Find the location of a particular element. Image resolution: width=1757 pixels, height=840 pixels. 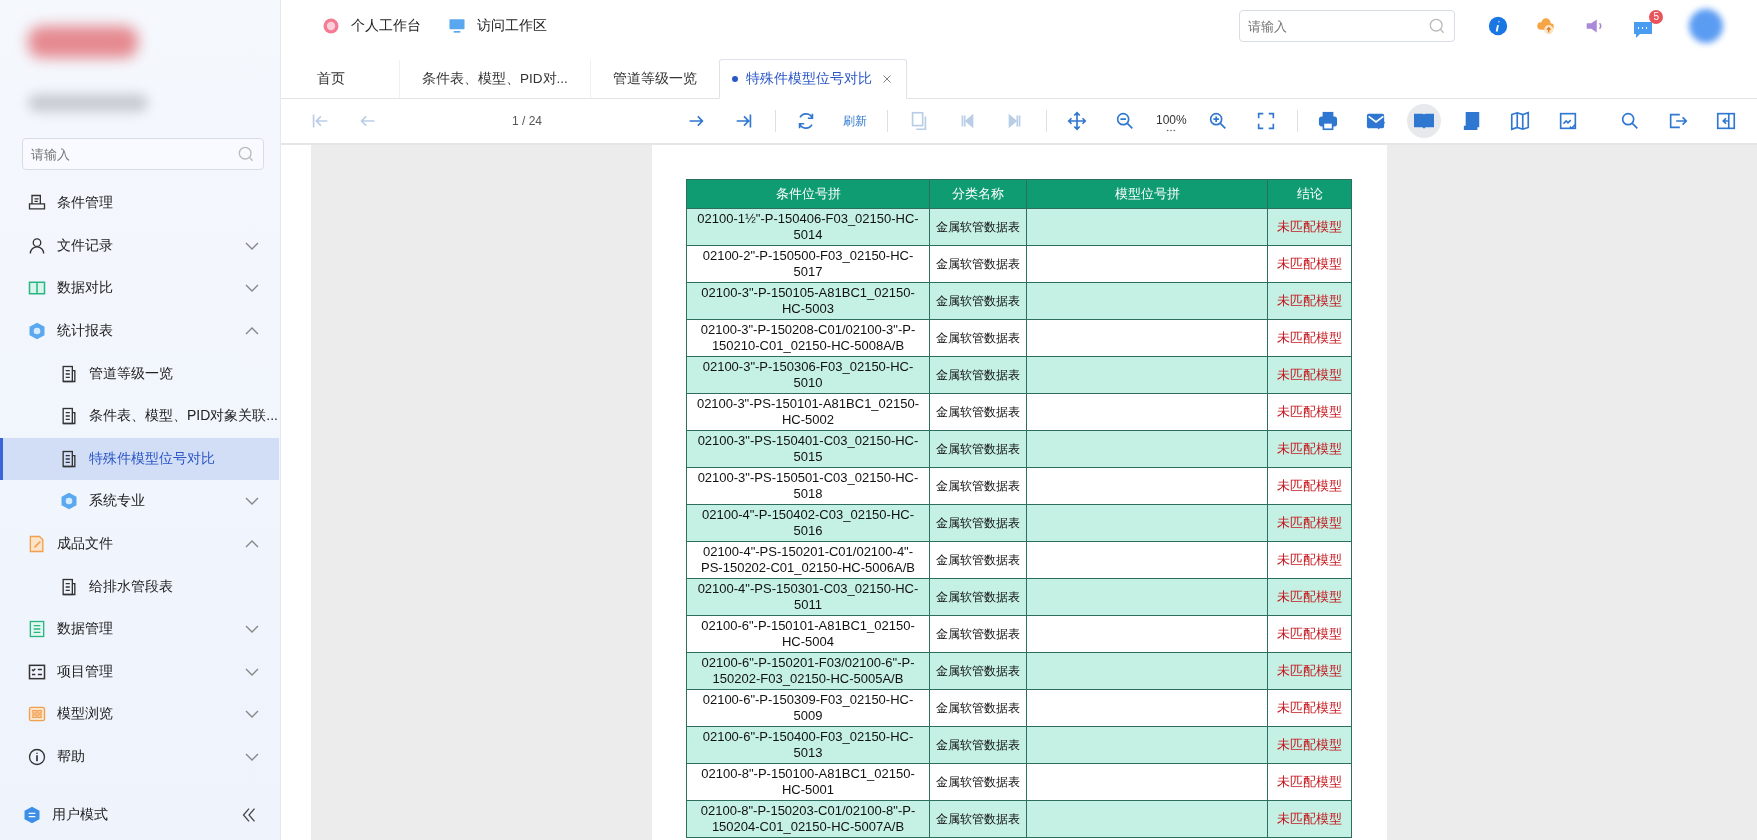

menu-item: 给排水管段表 is located at coordinates (139, 586).